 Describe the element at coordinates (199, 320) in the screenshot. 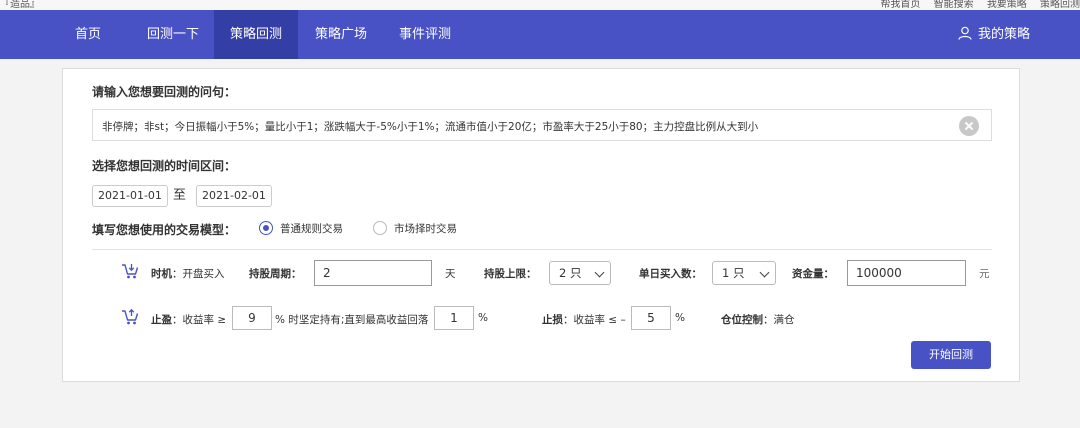

I see `take-profit-text: ：收益率 ≥` at that location.